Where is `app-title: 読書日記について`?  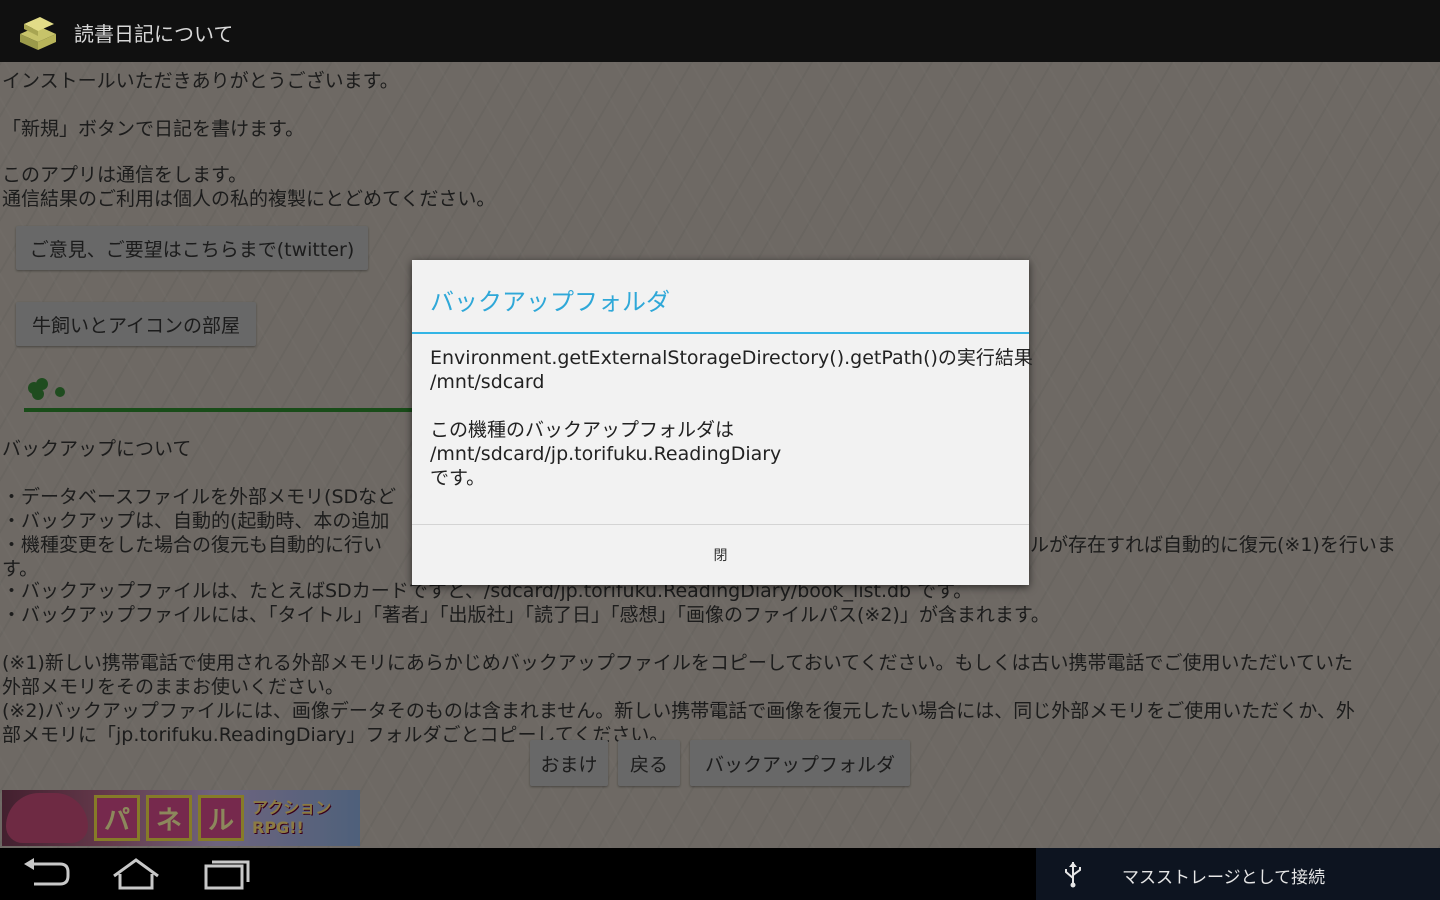 app-title: 読書日記について is located at coordinates (154, 34).